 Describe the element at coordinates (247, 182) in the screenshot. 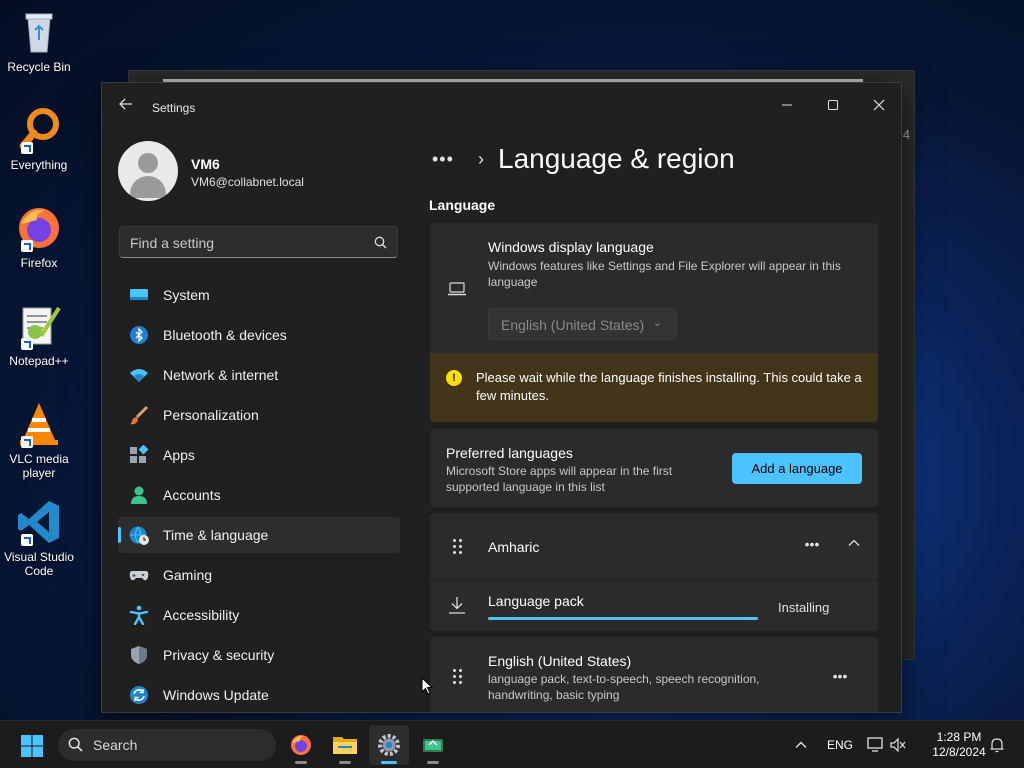

I see `user-email: VM6@collabnet.local` at that location.